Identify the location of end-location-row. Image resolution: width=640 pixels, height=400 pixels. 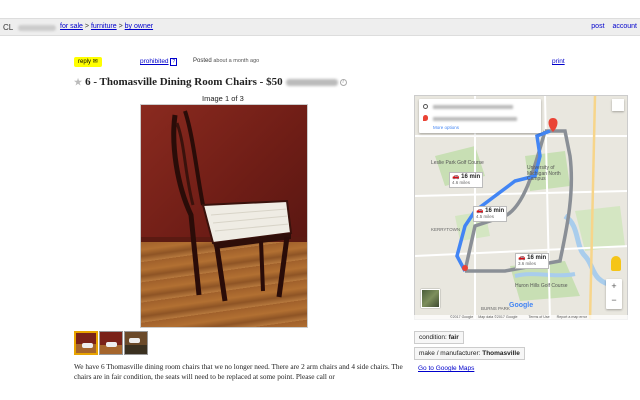
(478, 118).